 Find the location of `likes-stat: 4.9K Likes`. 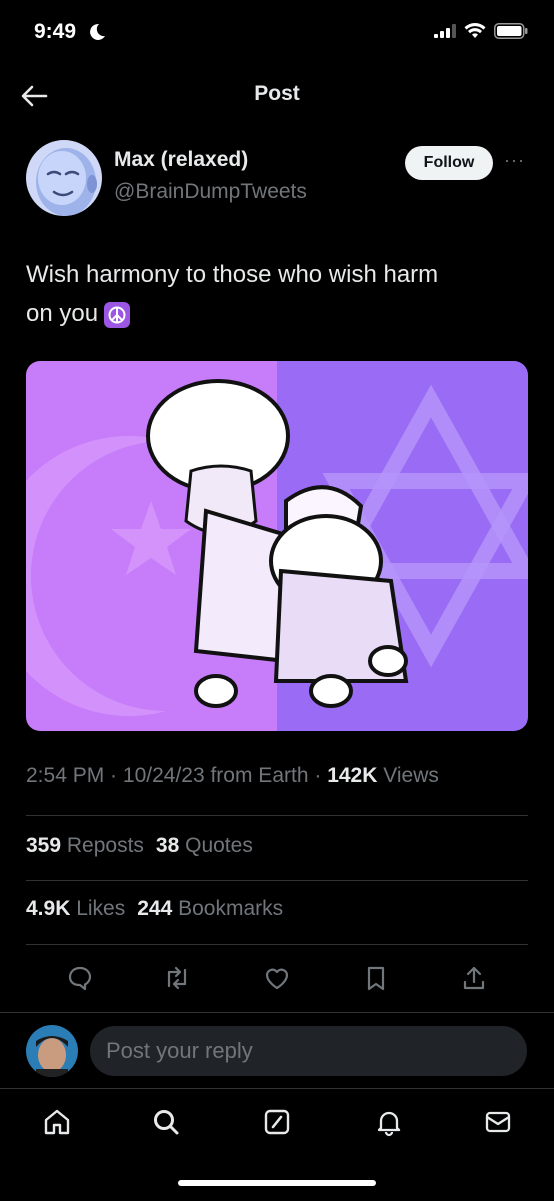

likes-stat: 4.9K Likes is located at coordinates (75, 908).